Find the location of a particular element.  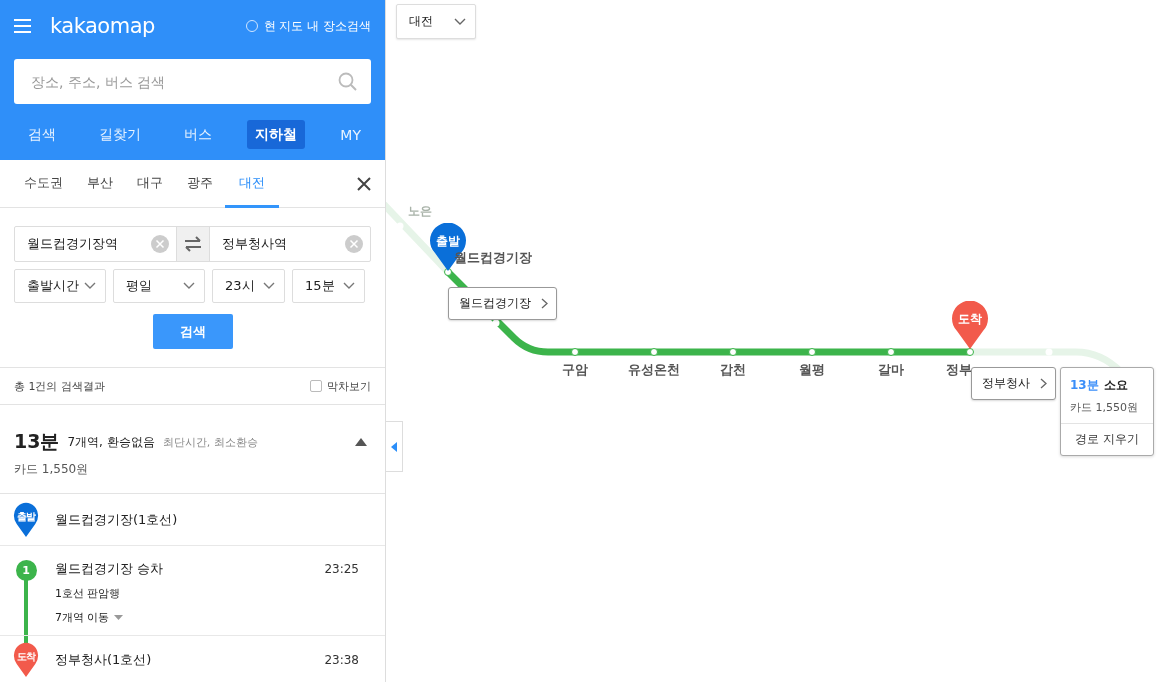

panel-toggle is located at coordinates (394, 446).